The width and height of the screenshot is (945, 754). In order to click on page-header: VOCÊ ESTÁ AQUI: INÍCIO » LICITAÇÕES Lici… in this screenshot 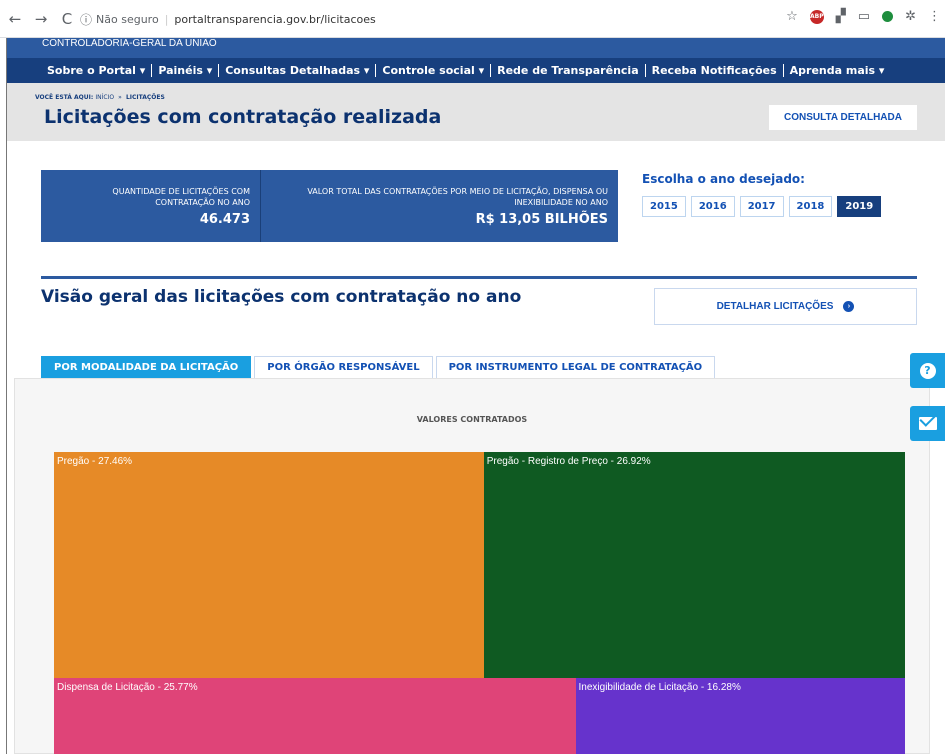, I will do `click(476, 112)`.